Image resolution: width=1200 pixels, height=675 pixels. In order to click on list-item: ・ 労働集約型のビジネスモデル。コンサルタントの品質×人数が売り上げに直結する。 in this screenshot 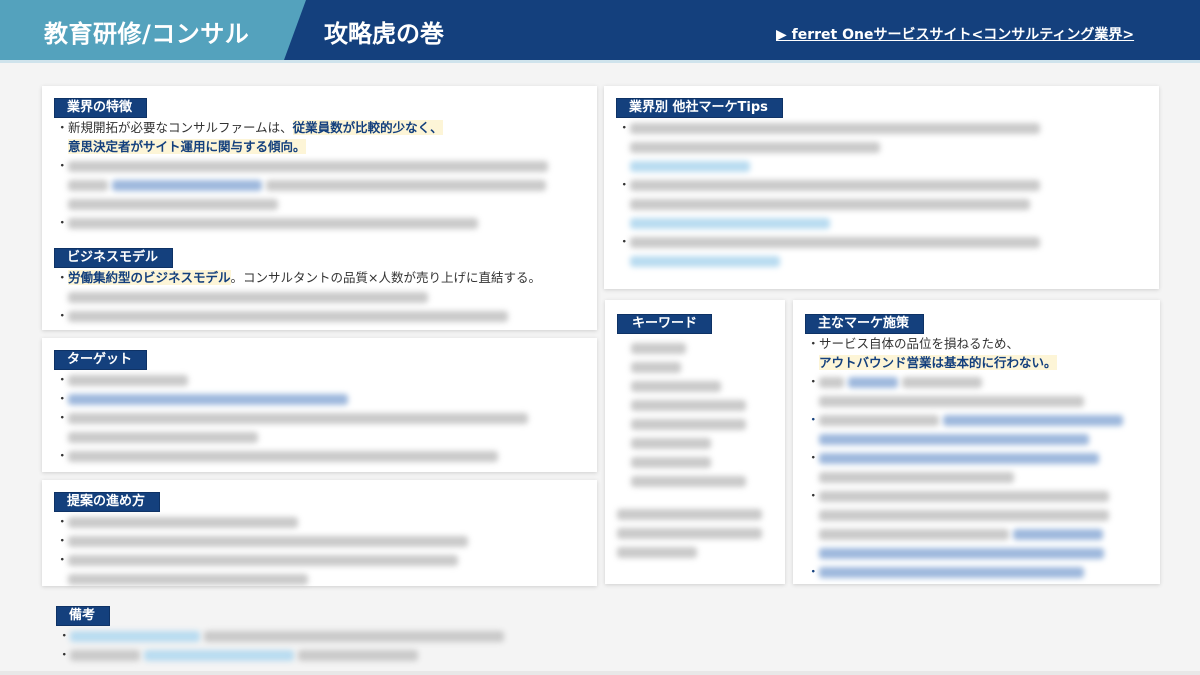, I will do `click(319, 287)`.